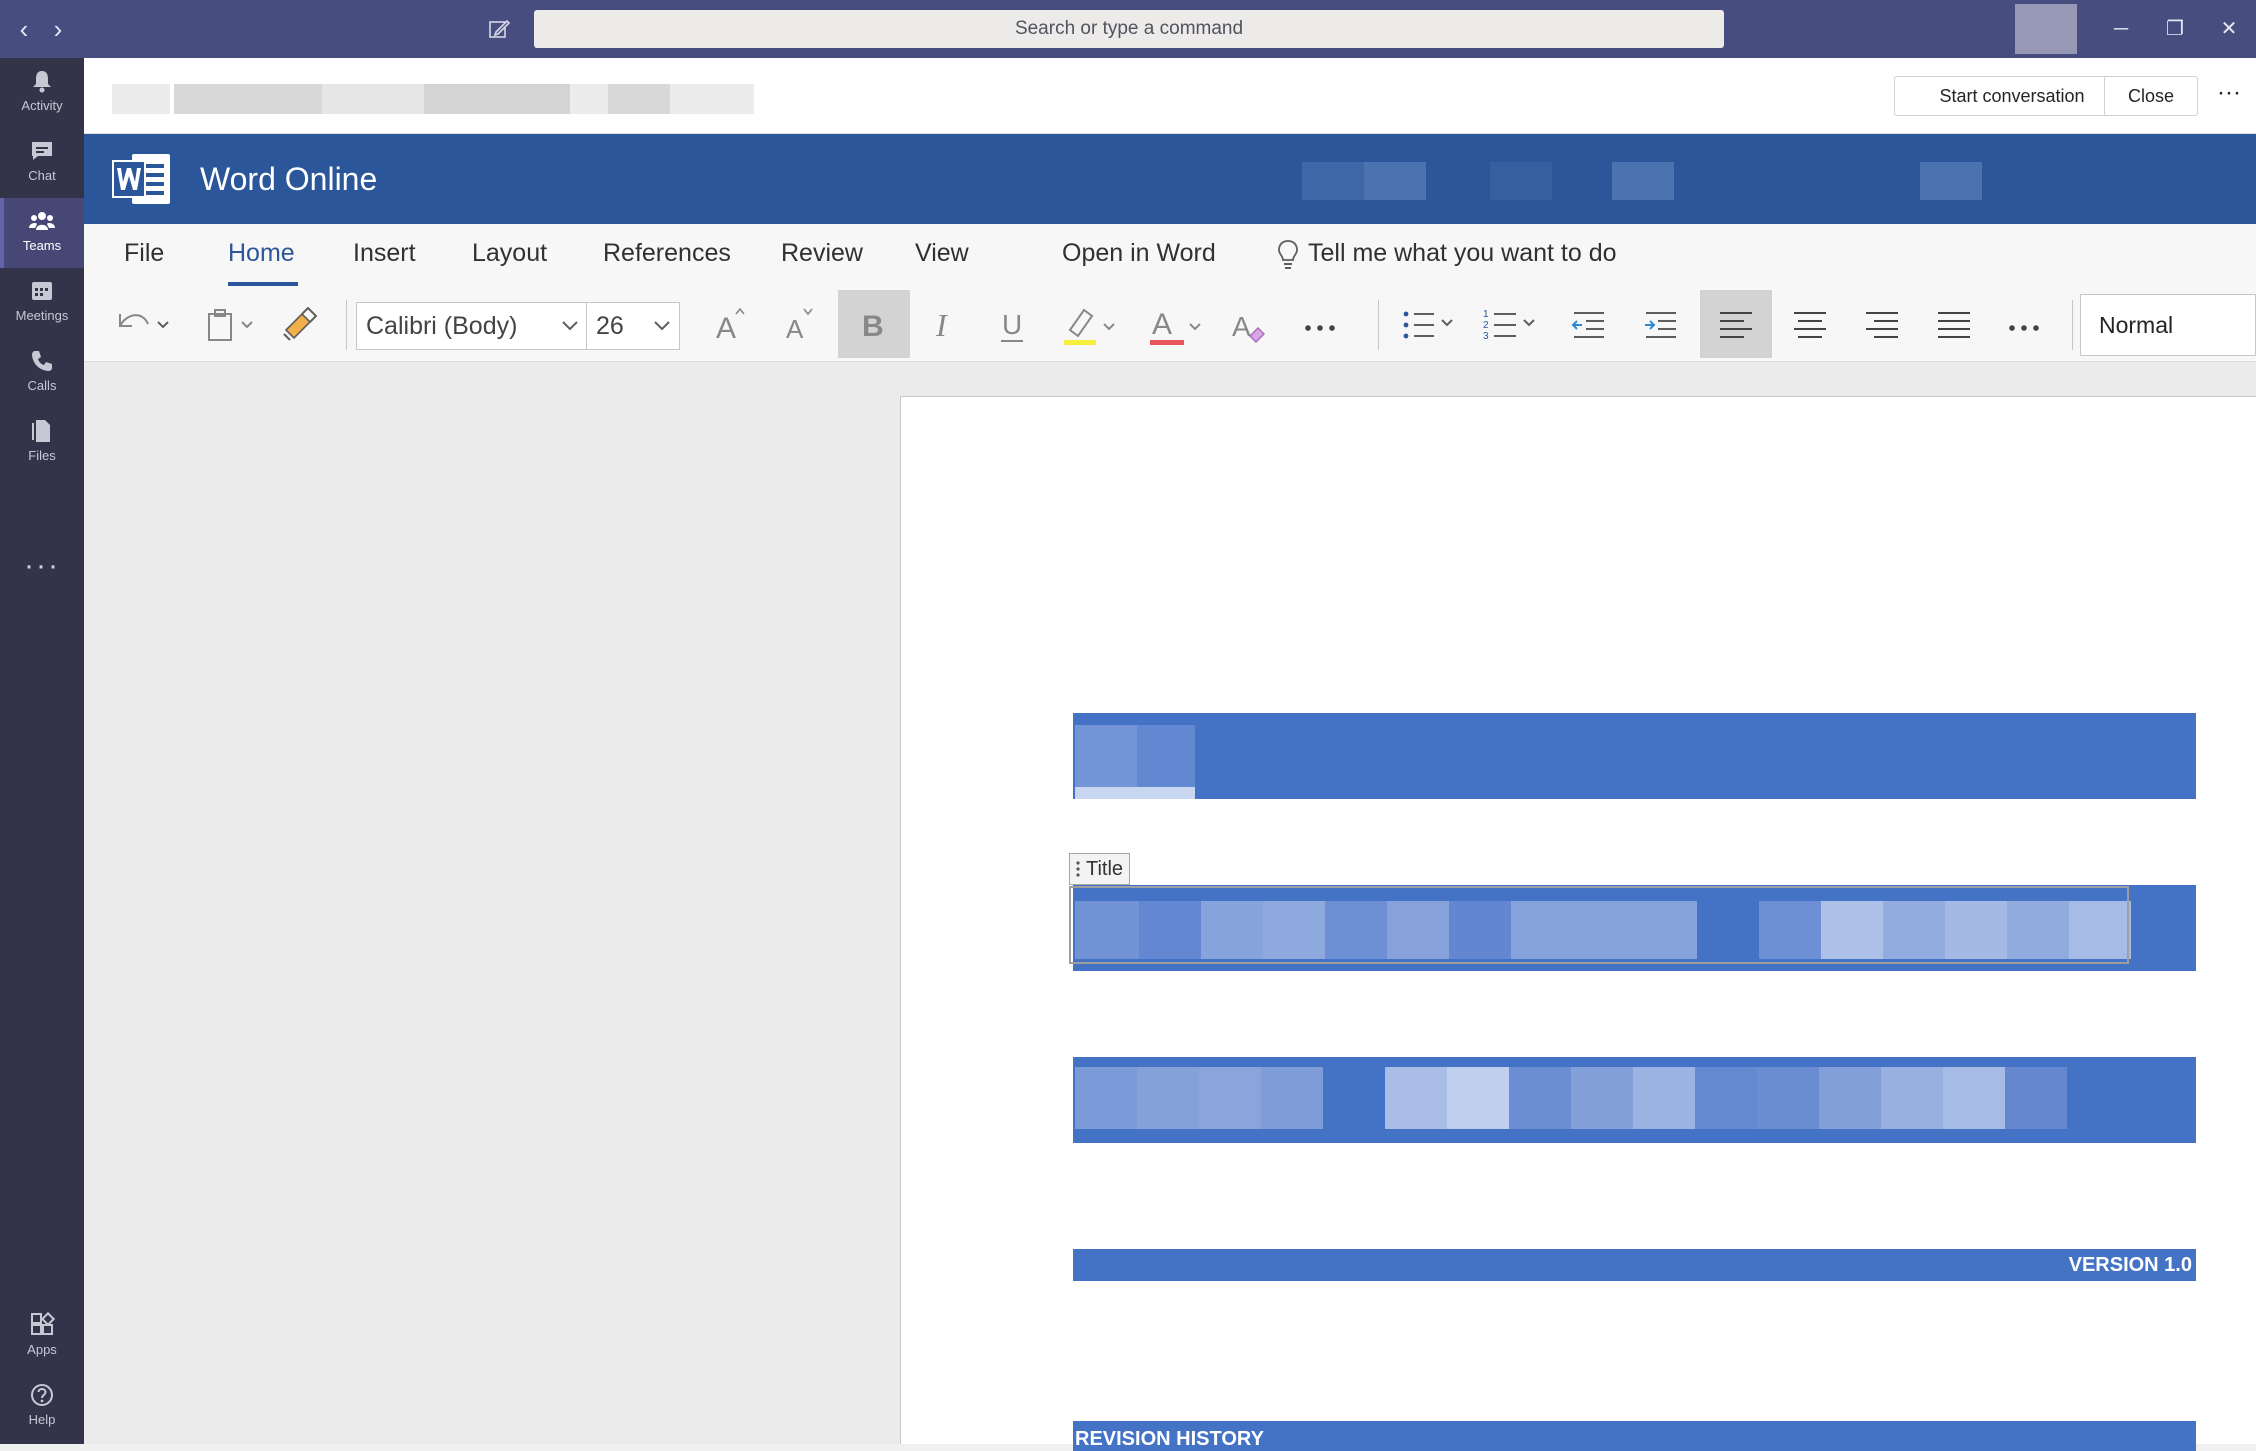 This screenshot has height=1451, width=2256. What do you see at coordinates (1662, 324) in the screenshot?
I see `increase-indent-button` at bounding box center [1662, 324].